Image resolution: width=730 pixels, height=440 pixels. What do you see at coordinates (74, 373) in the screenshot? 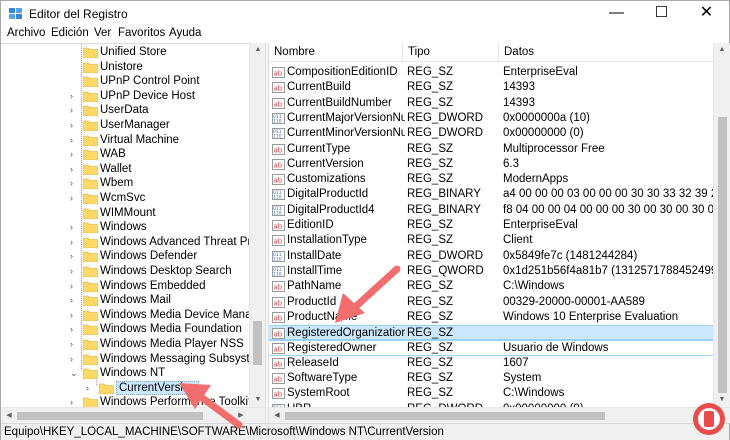
I see `expand-chevron-icon: ⌄` at bounding box center [74, 373].